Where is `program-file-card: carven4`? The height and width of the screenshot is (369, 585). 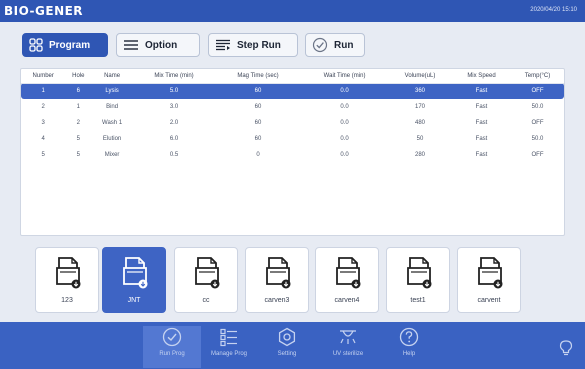
program-file-card: carven4 is located at coordinates (347, 280).